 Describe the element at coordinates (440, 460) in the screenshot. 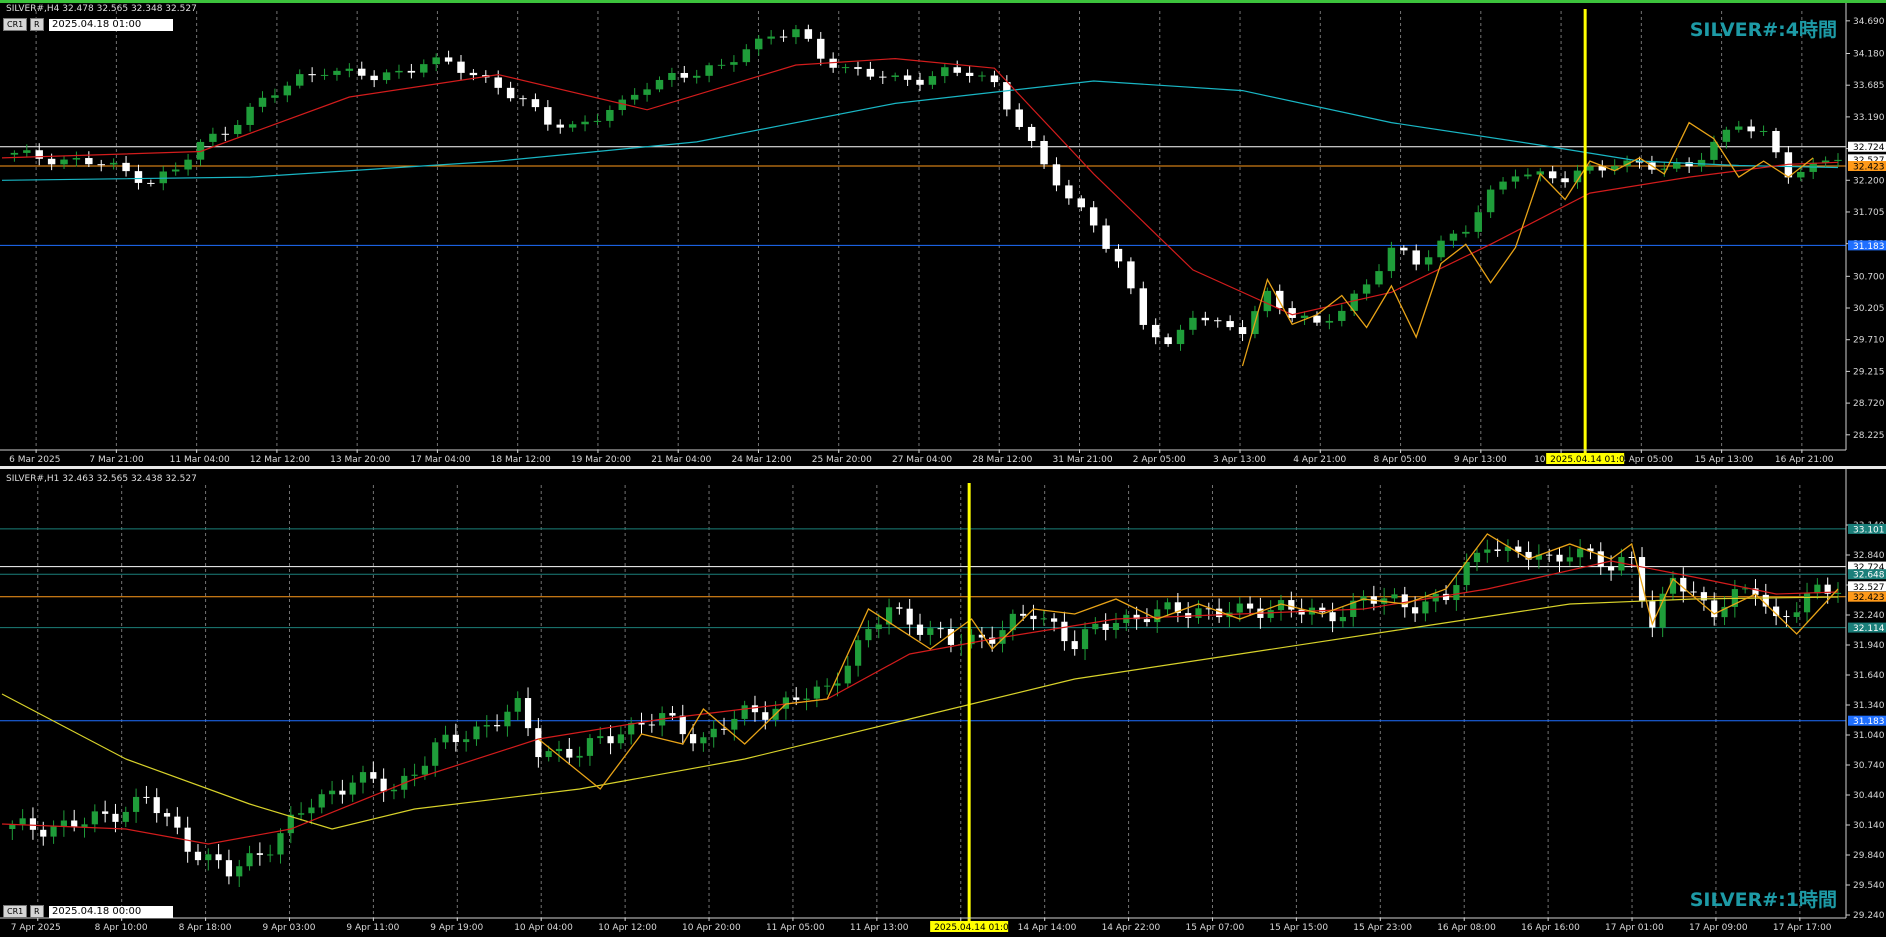

I see `time-tick-label: 17 Mar 04:00` at that location.